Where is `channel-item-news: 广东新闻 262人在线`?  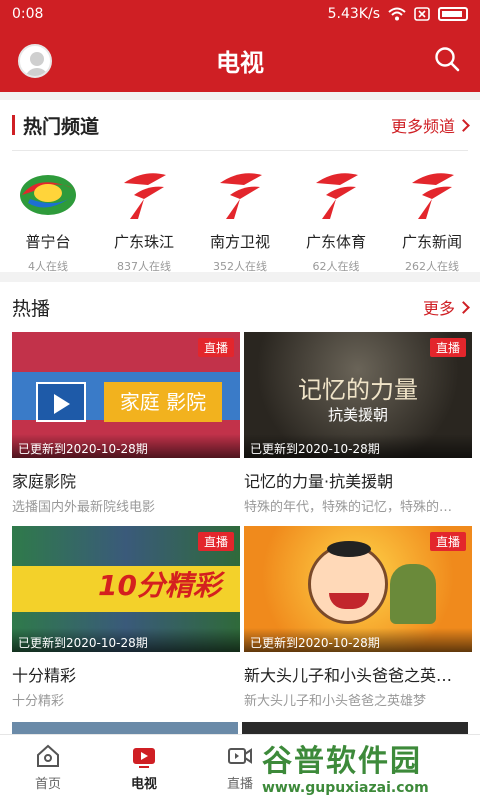 channel-item-news: 广东新闻 262人在线 is located at coordinates (432, 221).